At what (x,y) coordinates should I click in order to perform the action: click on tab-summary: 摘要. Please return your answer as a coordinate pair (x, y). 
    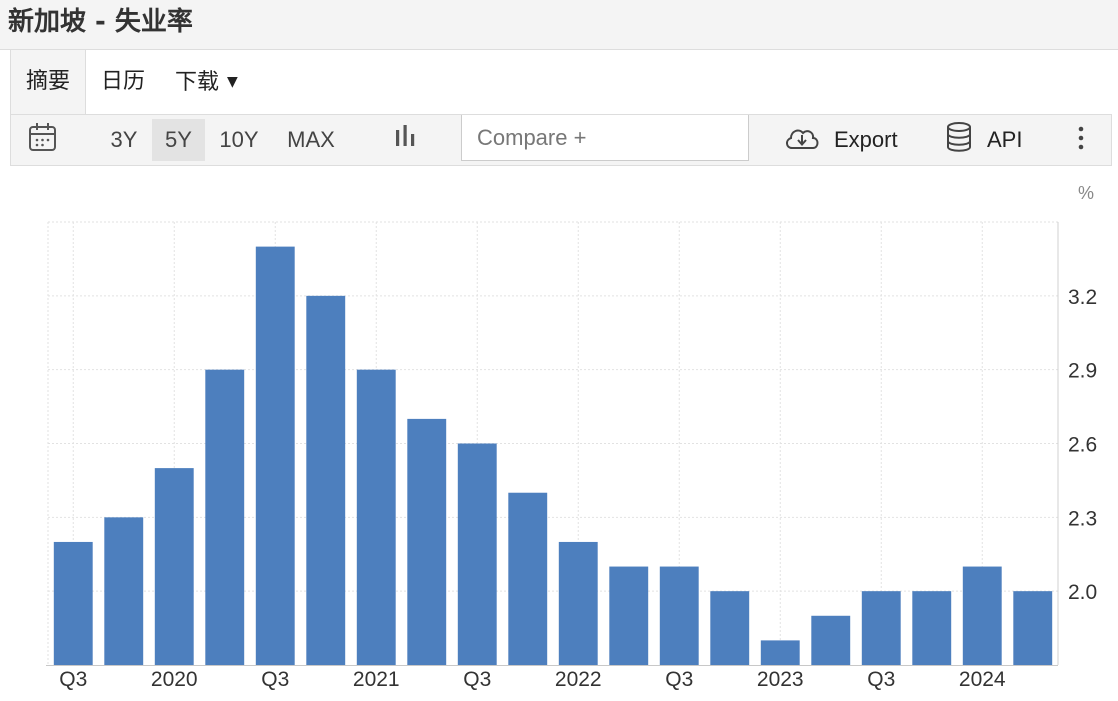
    Looking at the image, I should click on (48, 82).